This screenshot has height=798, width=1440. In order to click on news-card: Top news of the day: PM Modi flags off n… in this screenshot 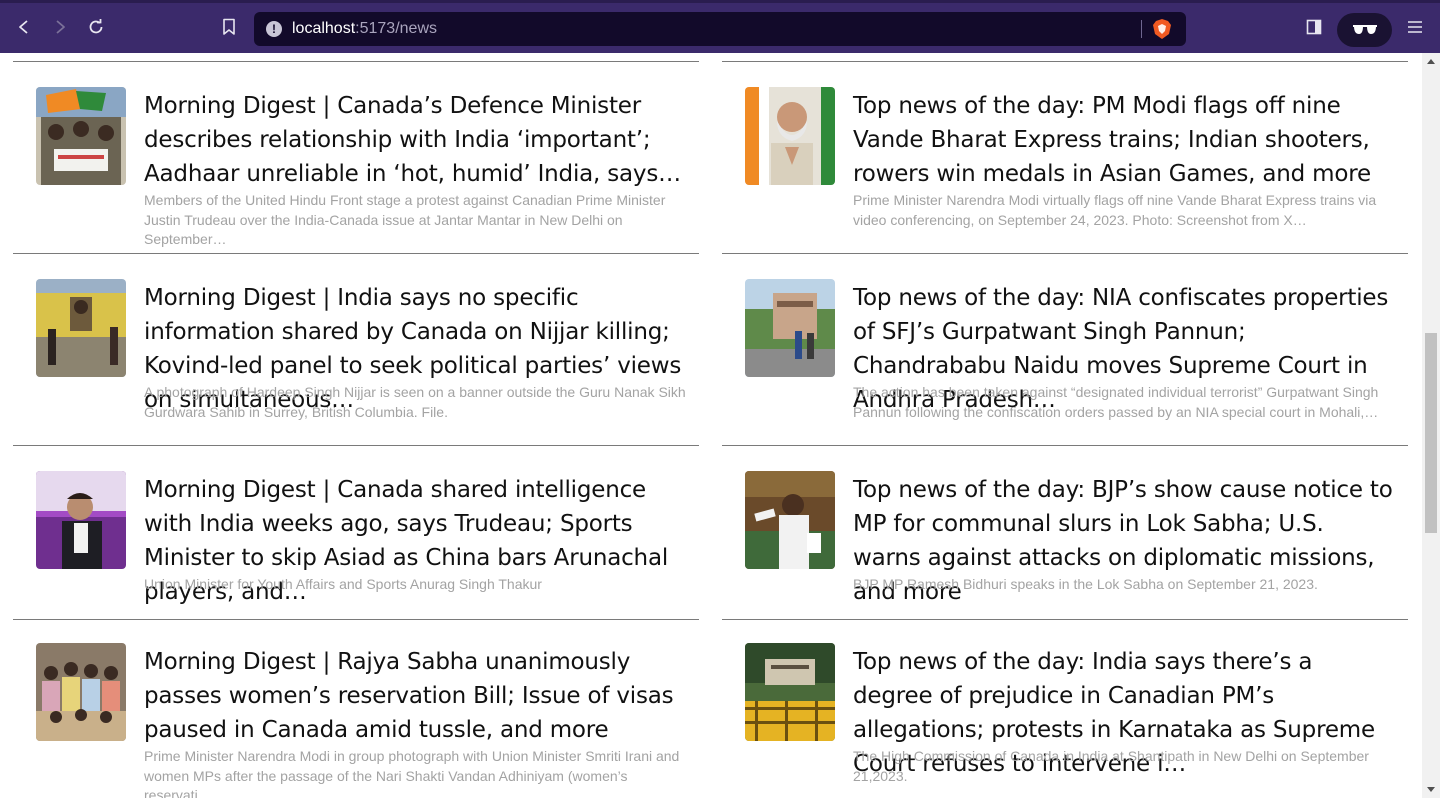, I will do `click(1065, 170)`.